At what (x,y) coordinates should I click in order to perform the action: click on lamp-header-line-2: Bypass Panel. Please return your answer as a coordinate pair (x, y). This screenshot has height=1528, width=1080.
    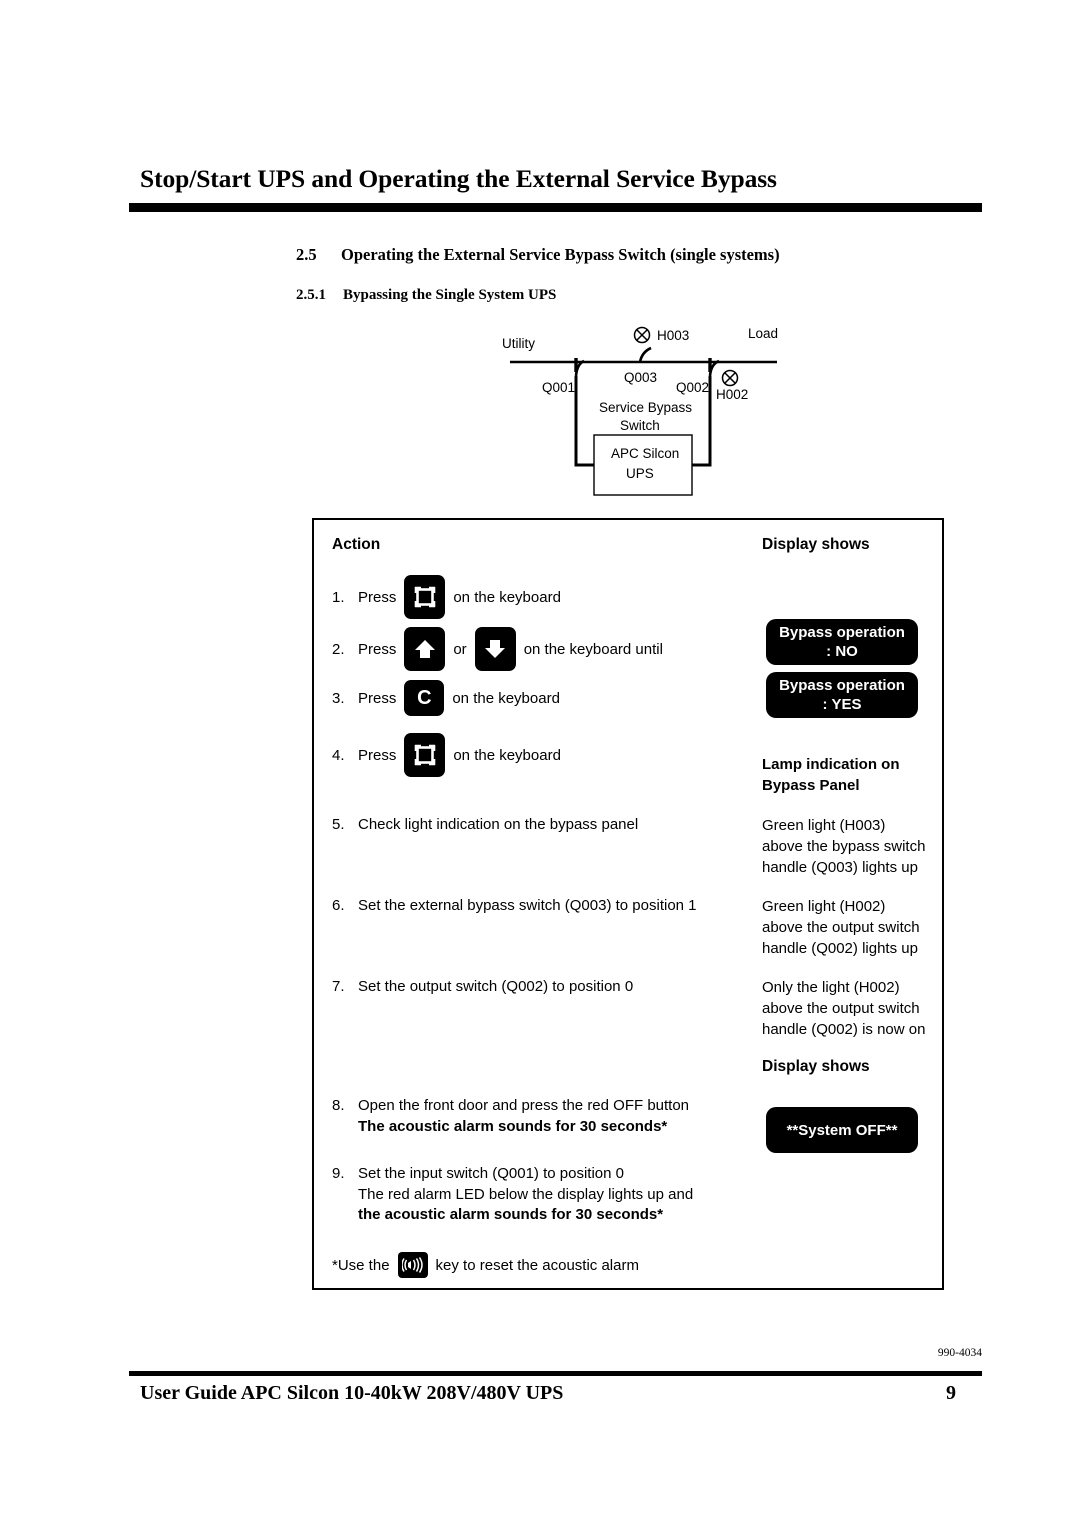
    Looking at the image, I should click on (811, 785).